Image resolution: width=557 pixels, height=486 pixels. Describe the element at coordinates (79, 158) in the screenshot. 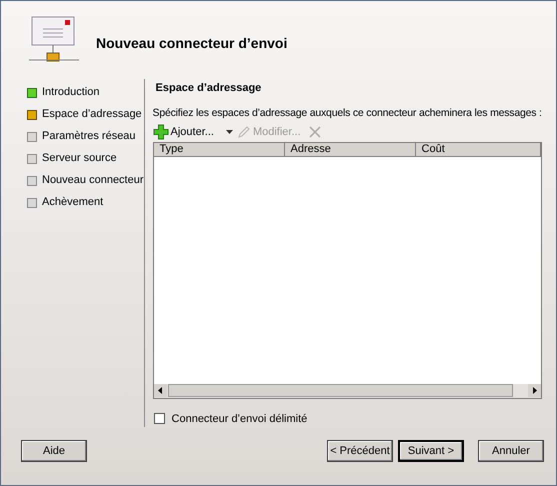

I see `step-label: Serveur source` at that location.